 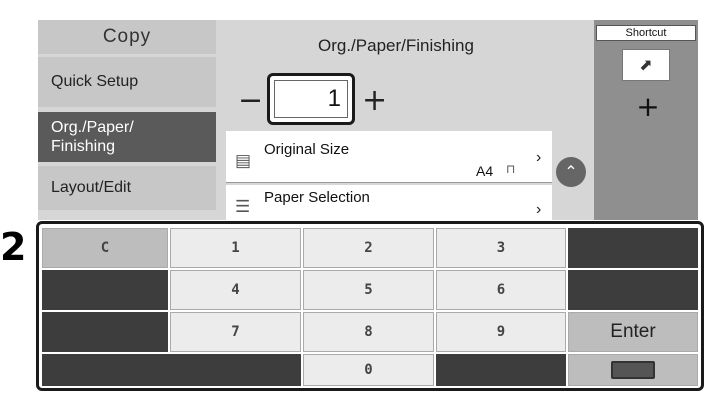 What do you see at coordinates (13, 247) in the screenshot?
I see `callout-2: 2` at bounding box center [13, 247].